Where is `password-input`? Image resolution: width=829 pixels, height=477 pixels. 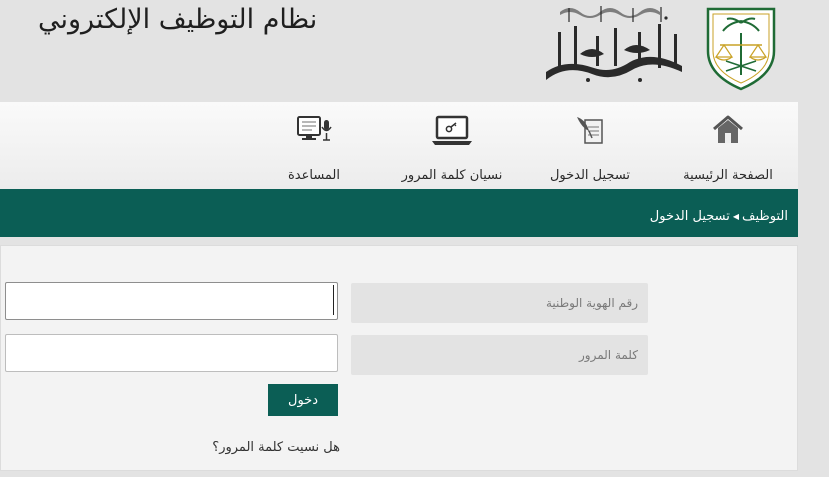
password-input is located at coordinates (171, 353).